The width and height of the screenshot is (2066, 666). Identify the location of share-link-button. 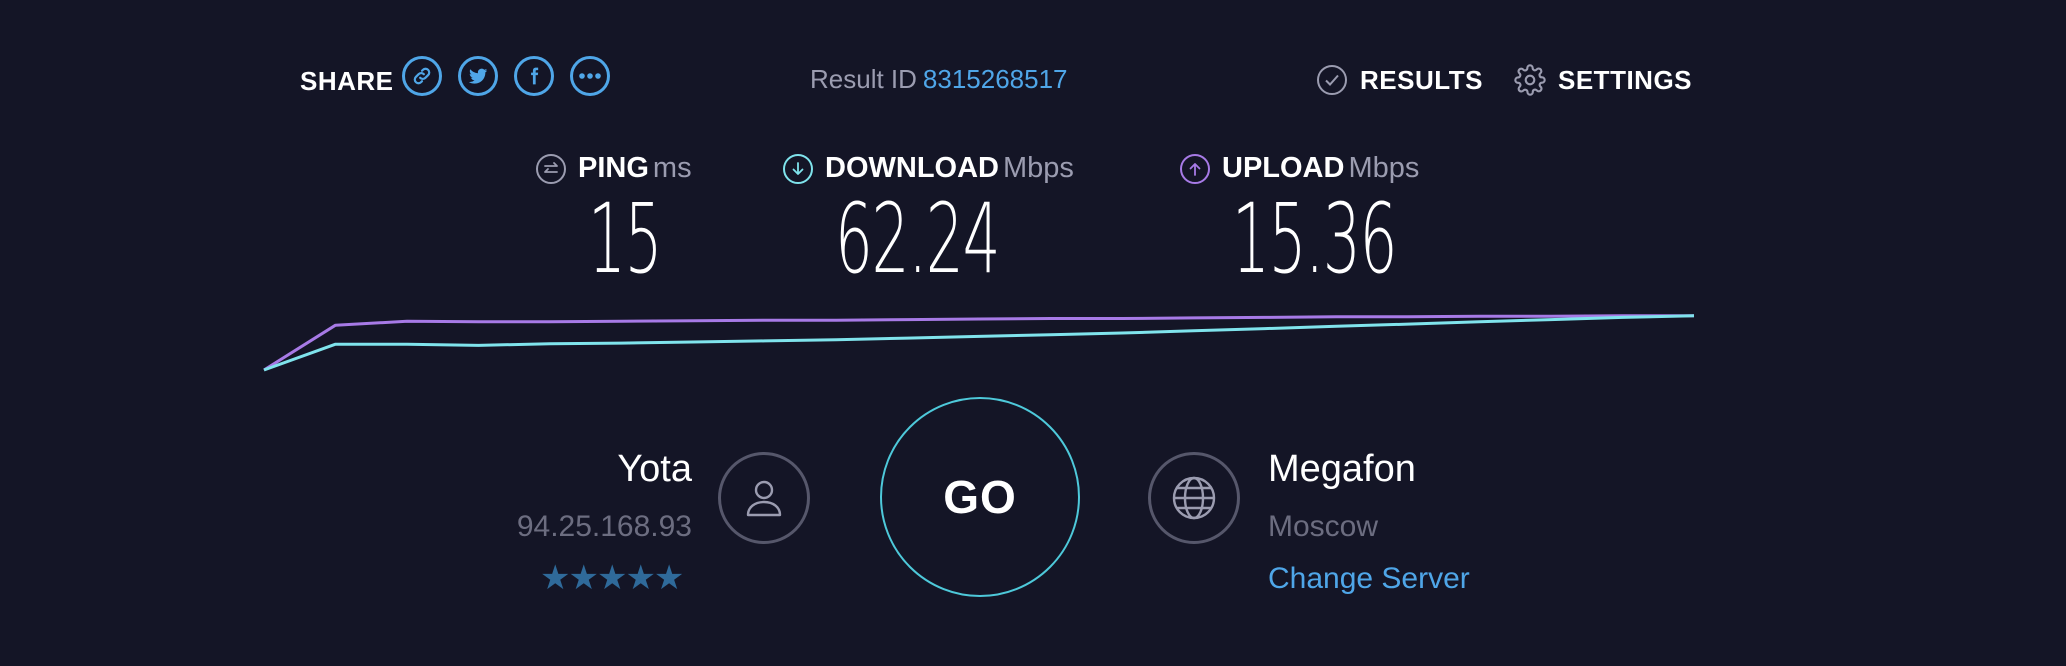
(422, 76).